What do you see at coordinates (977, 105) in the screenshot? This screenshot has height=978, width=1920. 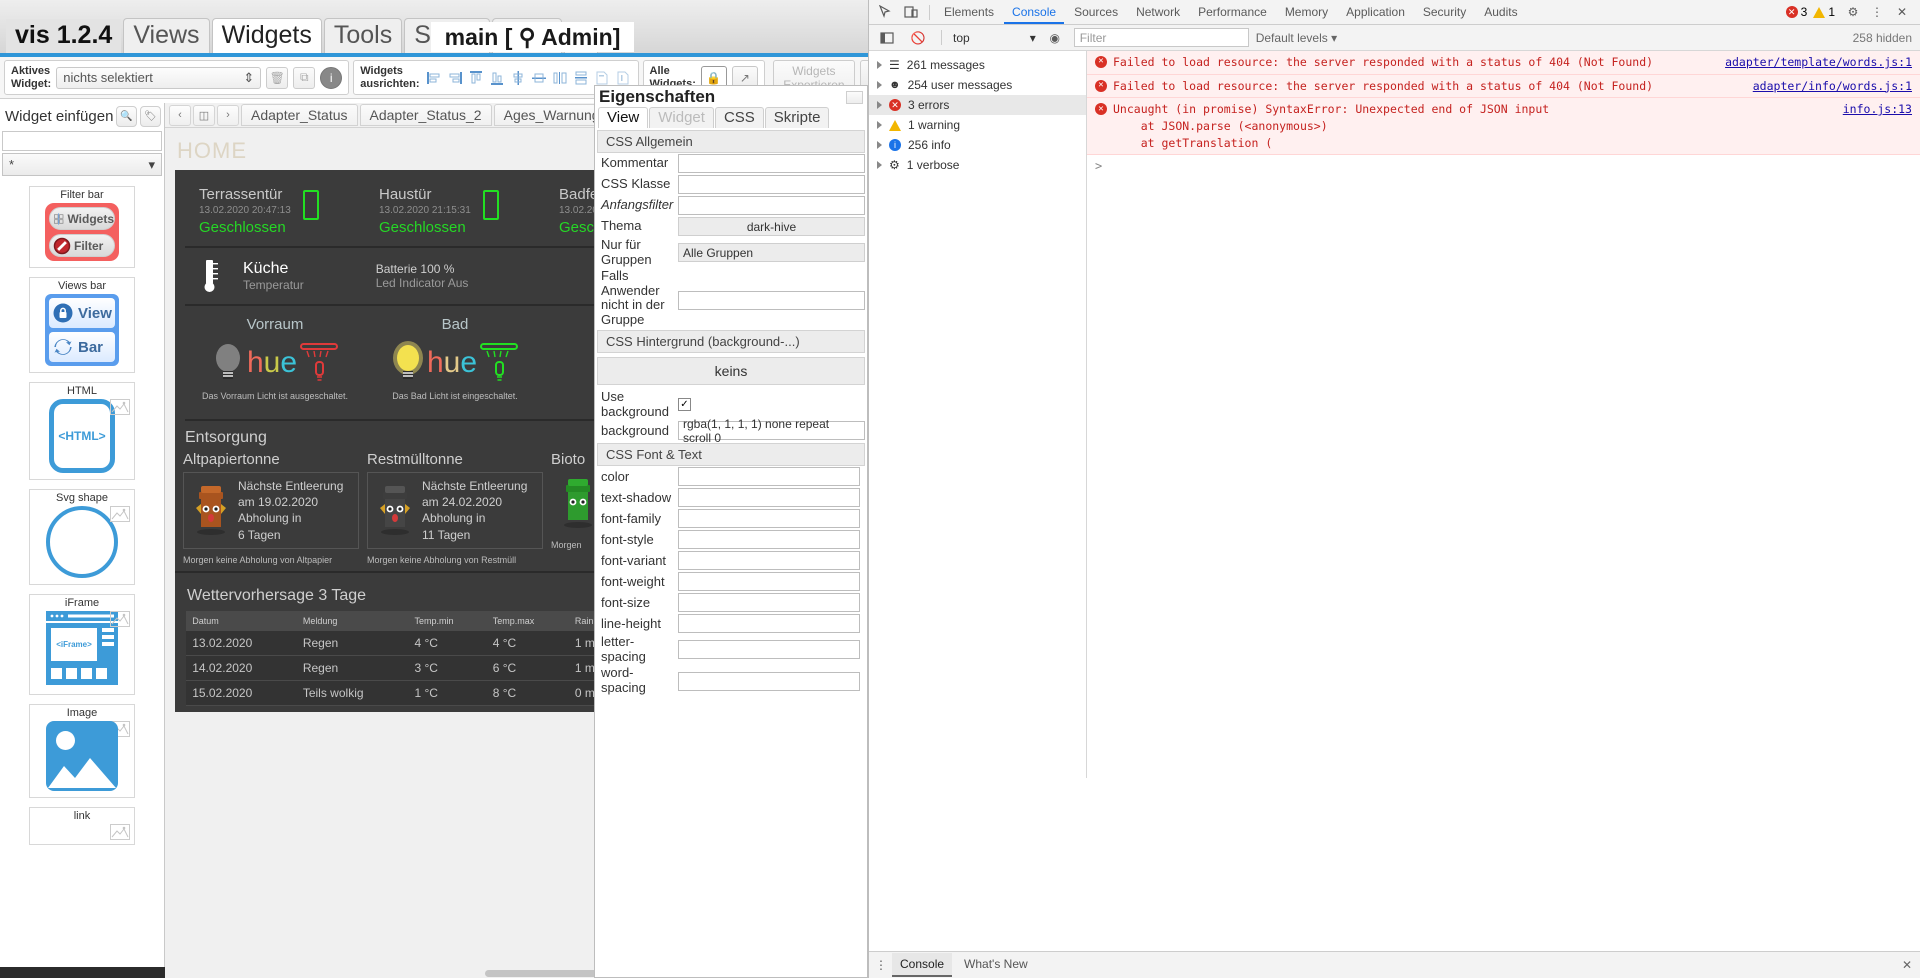 I see `sidebar-item-errors: ✕ 3 errors` at bounding box center [977, 105].